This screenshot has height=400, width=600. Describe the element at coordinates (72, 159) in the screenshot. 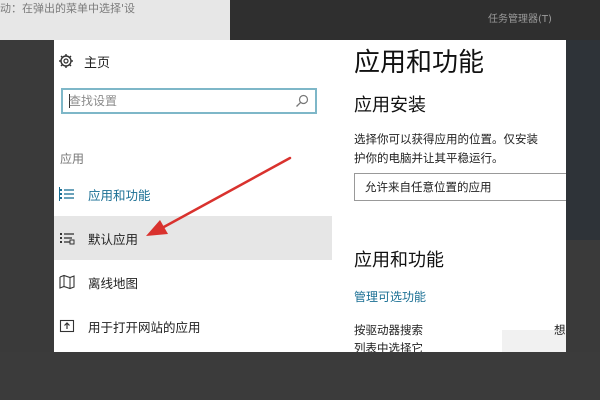

I see `section-label-apps: 应用` at that location.